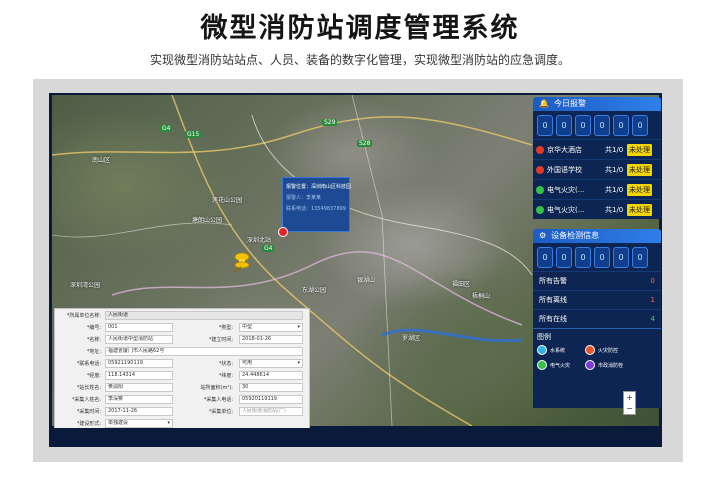 The height and width of the screenshot is (484, 720). What do you see at coordinates (597, 169) in the screenshot?
I see `alarm-list-item: 外国语学校 共1/0 未处理` at bounding box center [597, 169].